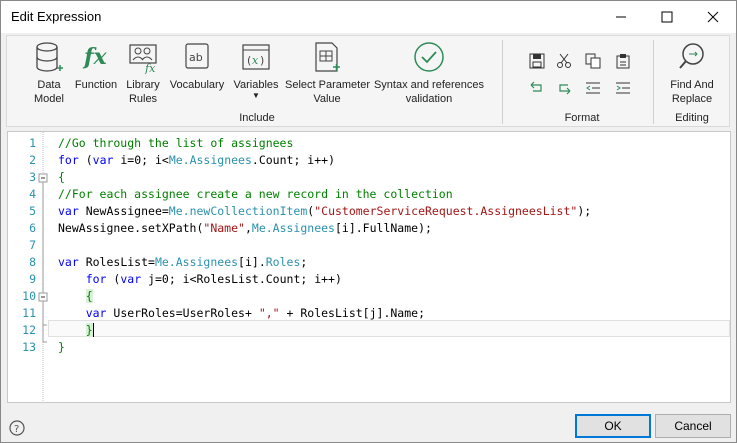  What do you see at coordinates (32, 160) in the screenshot?
I see `line-number: 2` at bounding box center [32, 160].